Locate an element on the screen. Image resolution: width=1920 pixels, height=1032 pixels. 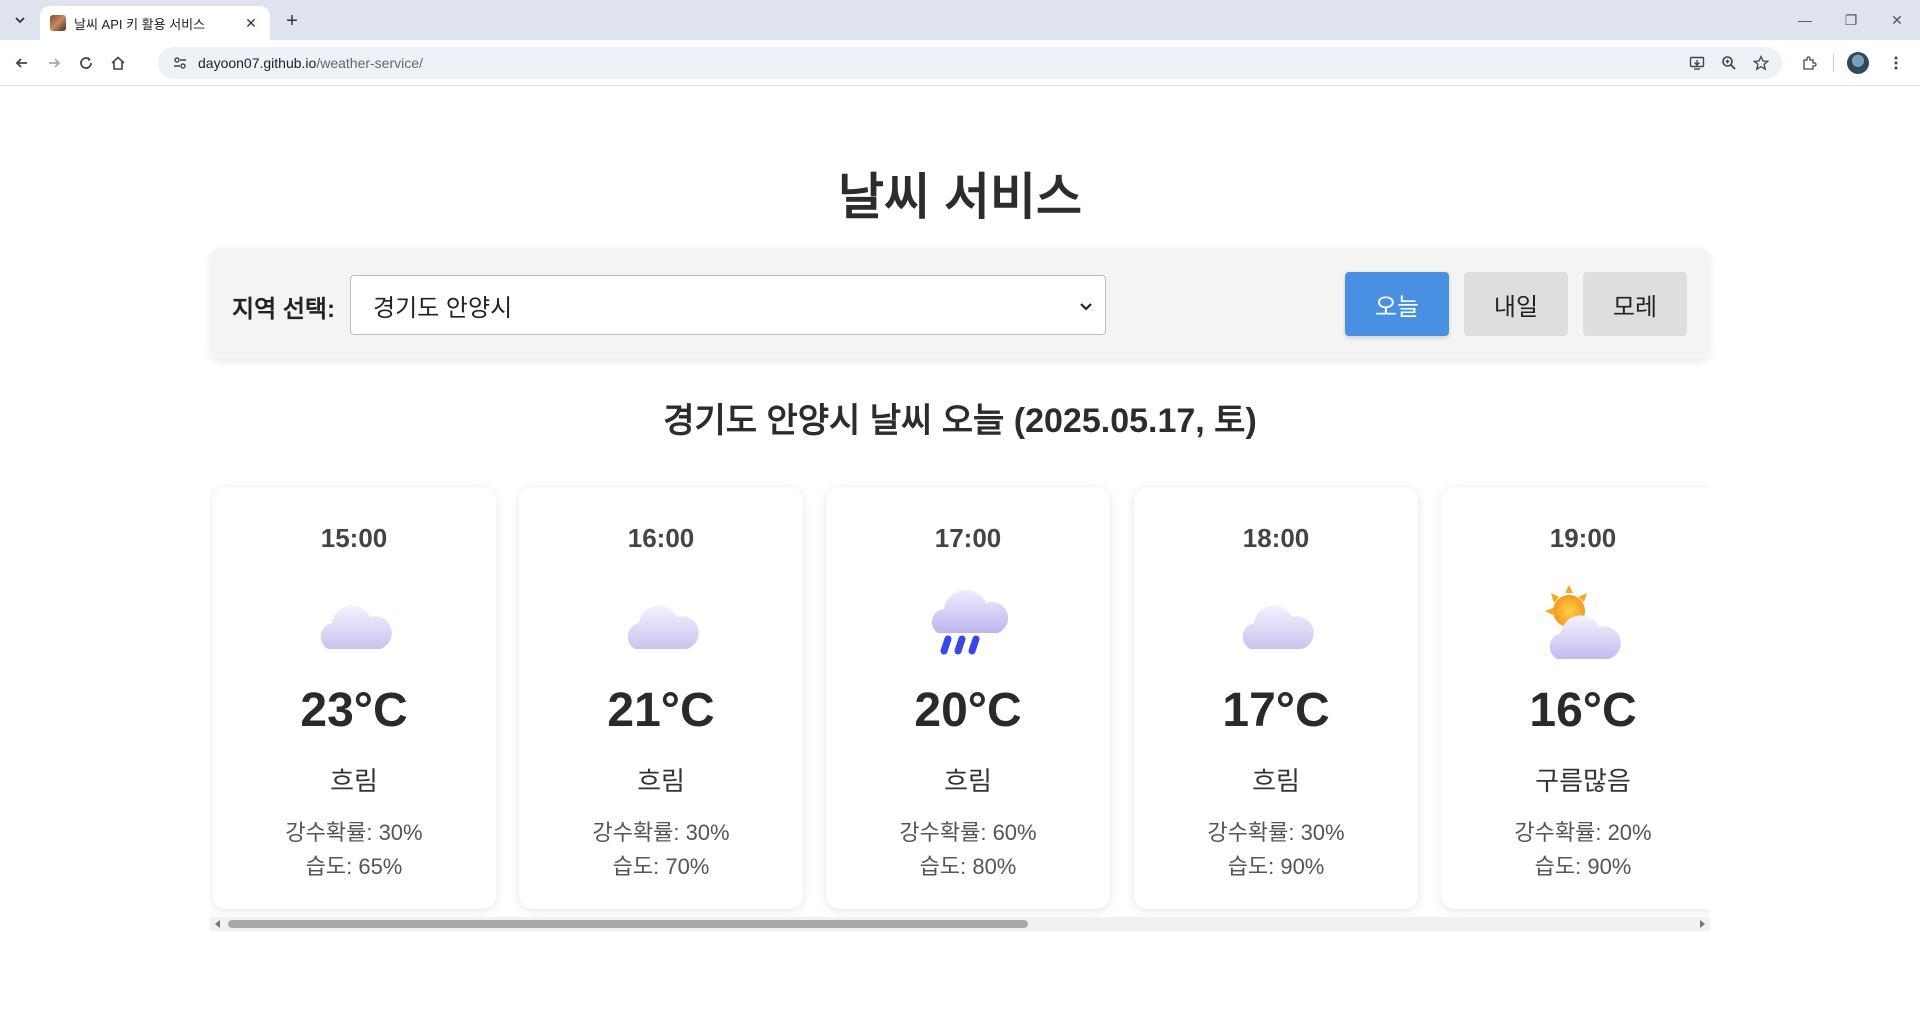
forecast-humidity: 습도: 65% is located at coordinates (354, 866).